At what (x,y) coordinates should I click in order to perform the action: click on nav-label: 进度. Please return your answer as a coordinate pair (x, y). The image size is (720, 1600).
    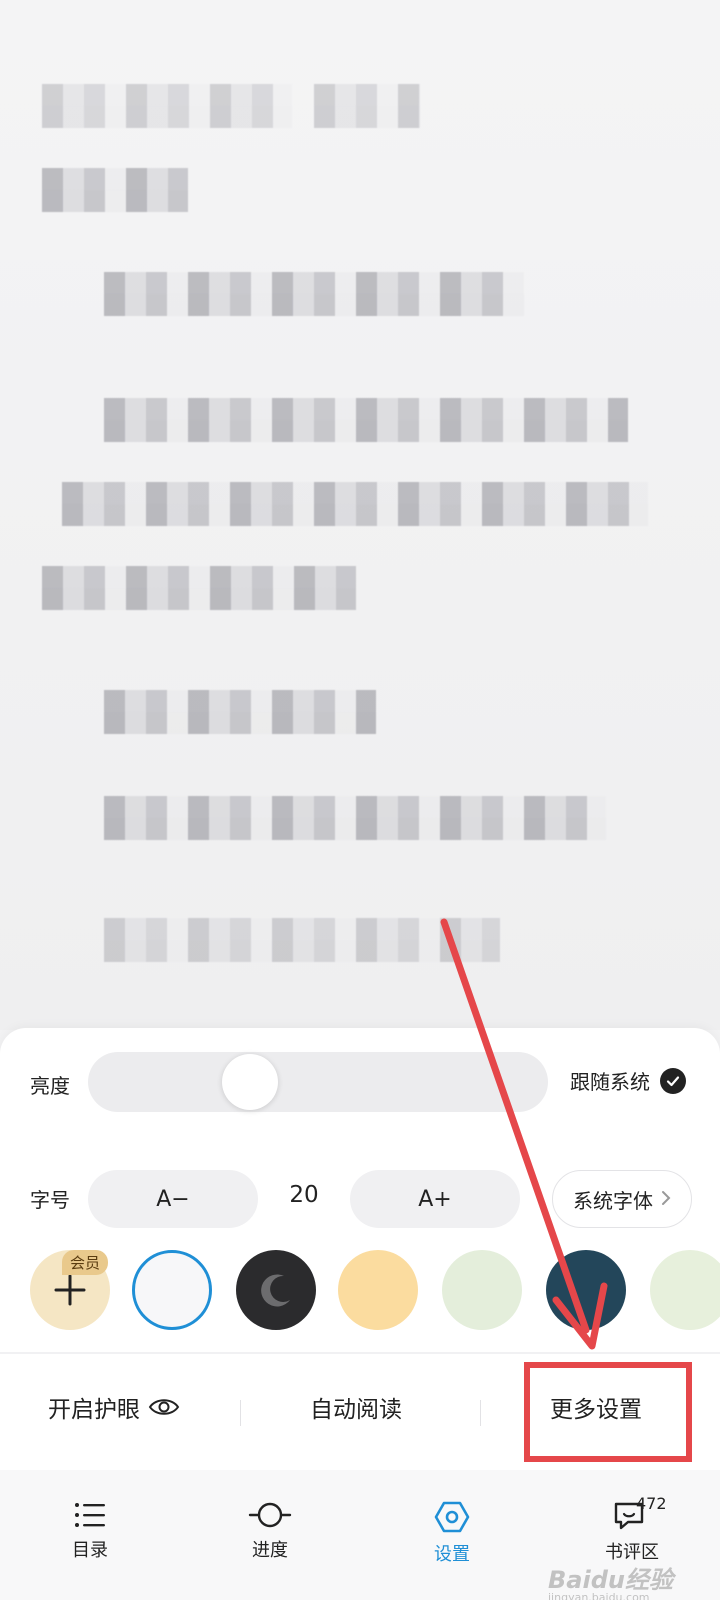
    Looking at the image, I should click on (270, 1550).